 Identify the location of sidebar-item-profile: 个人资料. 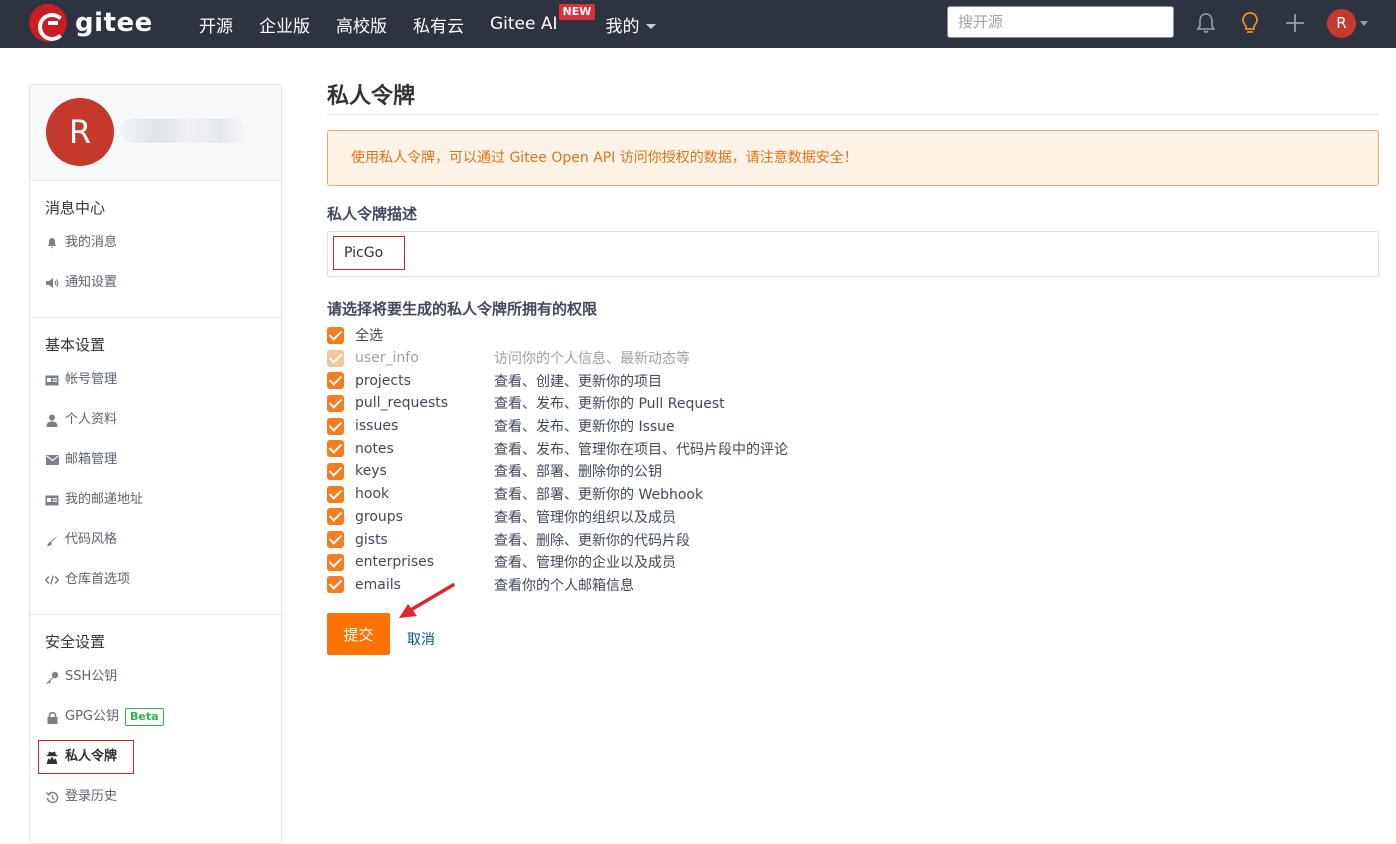
(155, 420).